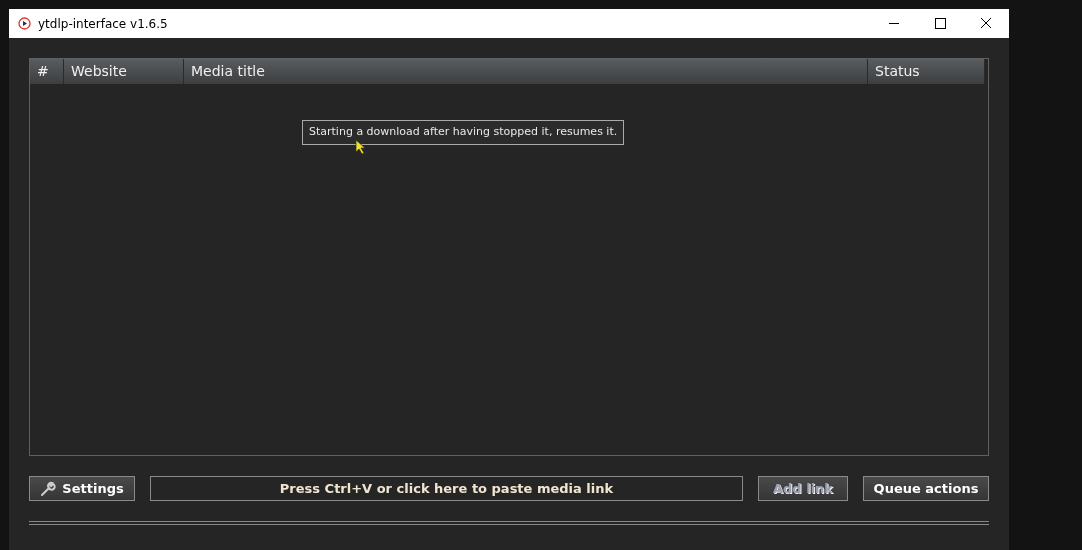 The image size is (1082, 550). What do you see at coordinates (47, 71) in the screenshot?
I see `column-header: #` at bounding box center [47, 71].